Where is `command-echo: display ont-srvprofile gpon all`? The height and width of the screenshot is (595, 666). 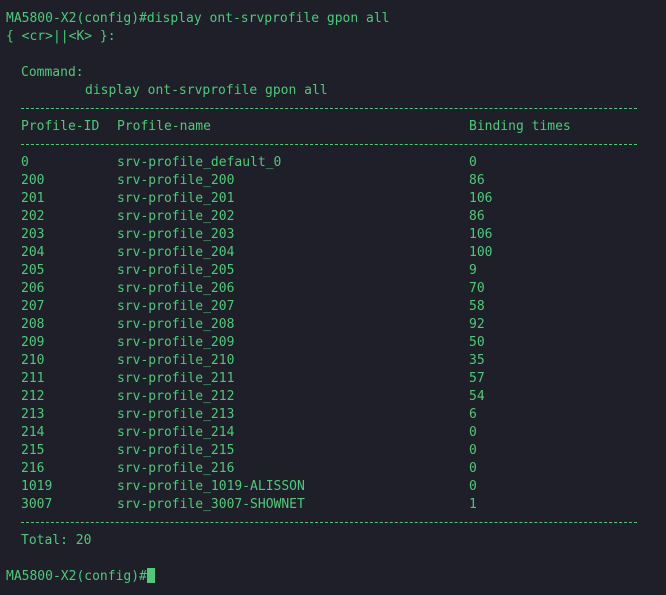
command-echo: display ont-srvprofile gpon all is located at coordinates (206, 90).